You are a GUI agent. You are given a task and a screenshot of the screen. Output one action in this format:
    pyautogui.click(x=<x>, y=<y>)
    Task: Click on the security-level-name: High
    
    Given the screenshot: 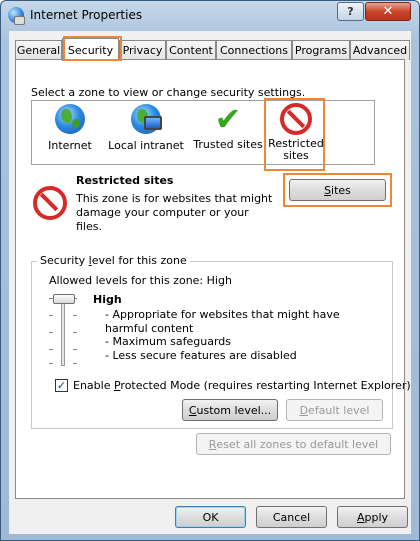 What is the action you would take?
    pyautogui.click(x=107, y=299)
    